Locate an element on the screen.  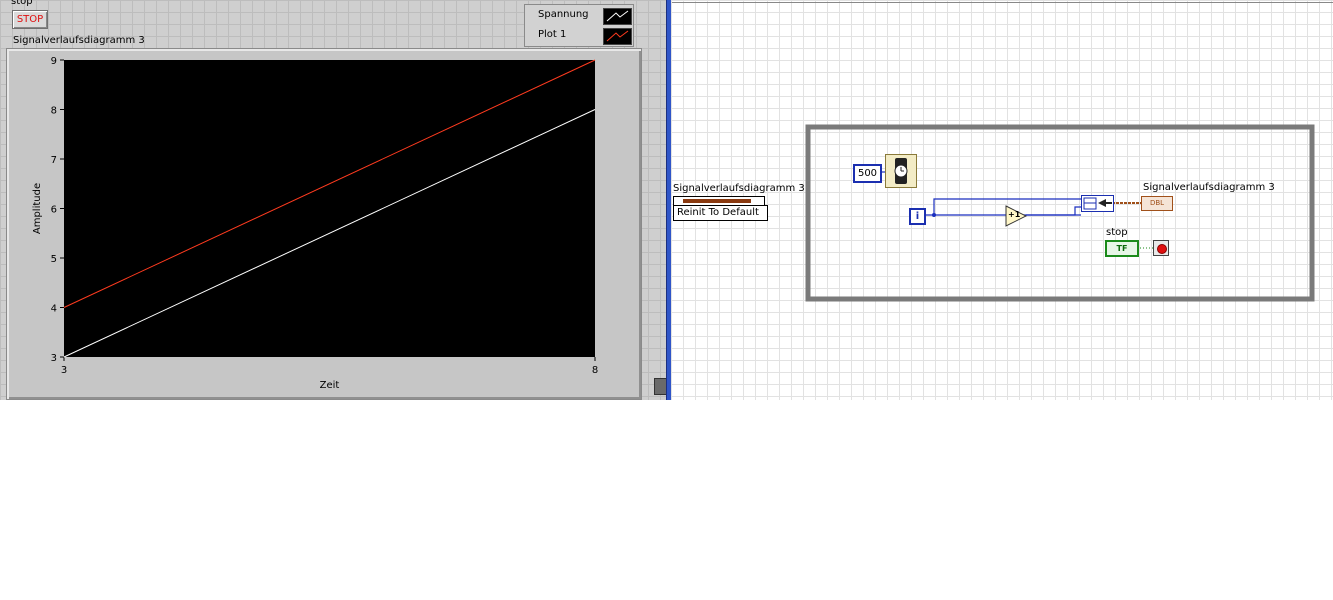
while-loop is located at coordinates (1060, 213).